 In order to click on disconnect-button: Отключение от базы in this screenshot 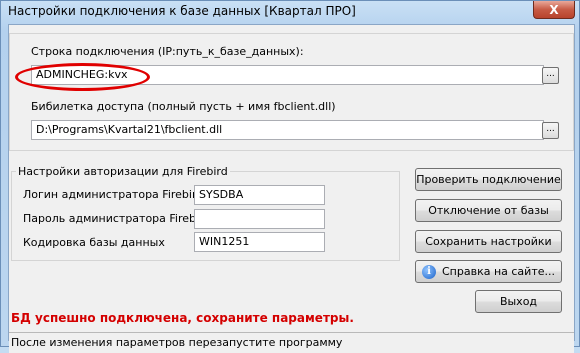, I will do `click(488, 210)`.